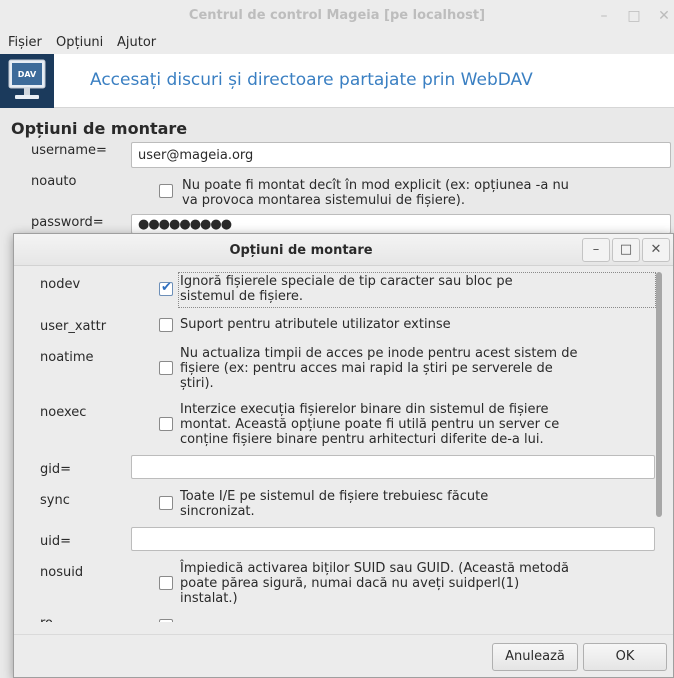  I want to click on nosuid-label: nosuid, so click(62, 572).